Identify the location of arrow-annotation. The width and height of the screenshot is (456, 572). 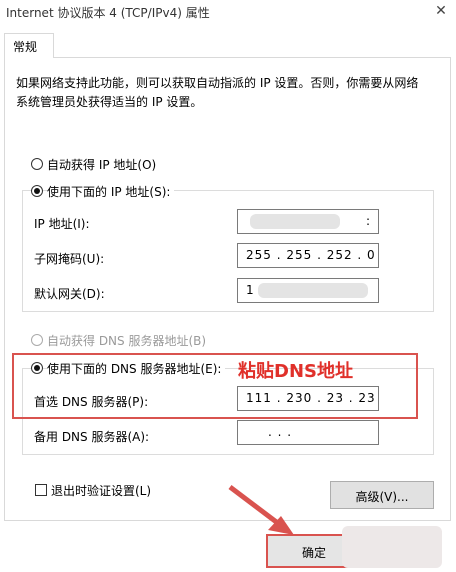
(261, 510).